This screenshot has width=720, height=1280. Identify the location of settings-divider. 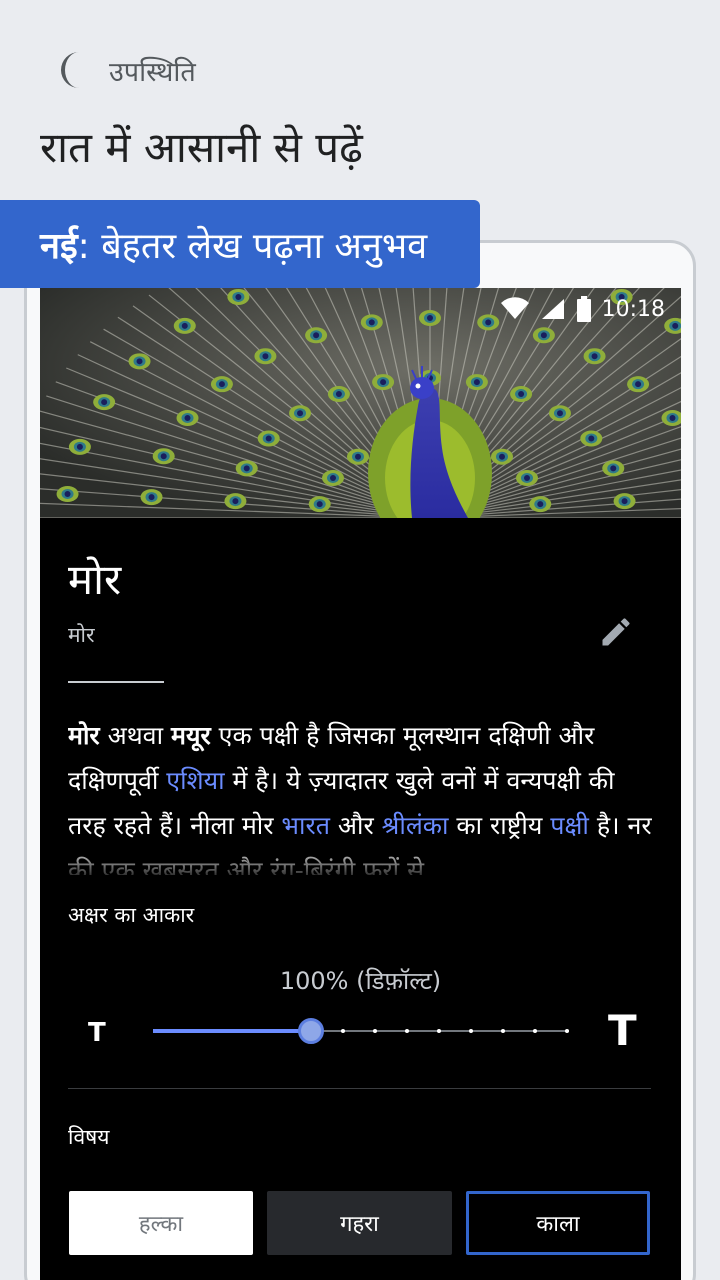
(359, 1088).